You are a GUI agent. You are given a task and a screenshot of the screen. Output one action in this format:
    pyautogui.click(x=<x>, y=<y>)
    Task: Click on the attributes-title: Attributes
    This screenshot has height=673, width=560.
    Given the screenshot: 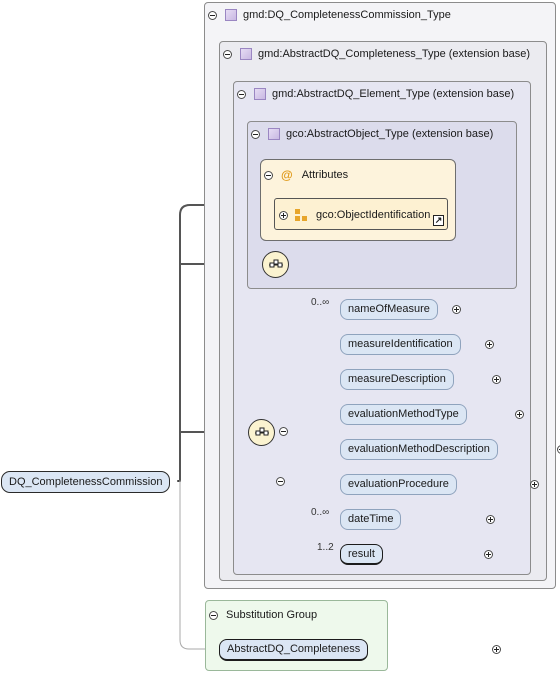 What is the action you would take?
    pyautogui.click(x=325, y=175)
    